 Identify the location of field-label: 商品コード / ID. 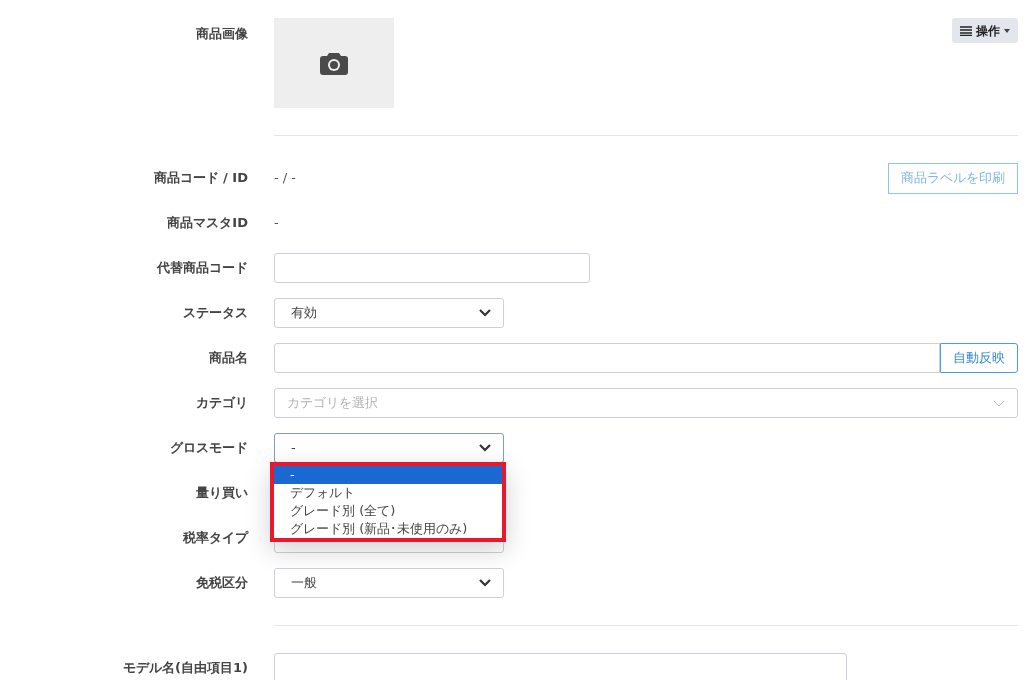
(200, 178).